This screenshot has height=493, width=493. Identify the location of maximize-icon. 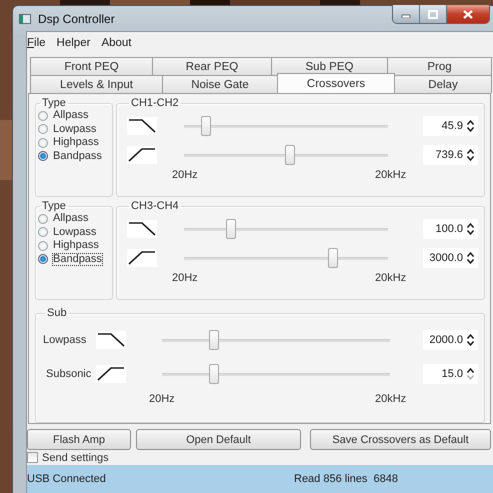
(433, 14).